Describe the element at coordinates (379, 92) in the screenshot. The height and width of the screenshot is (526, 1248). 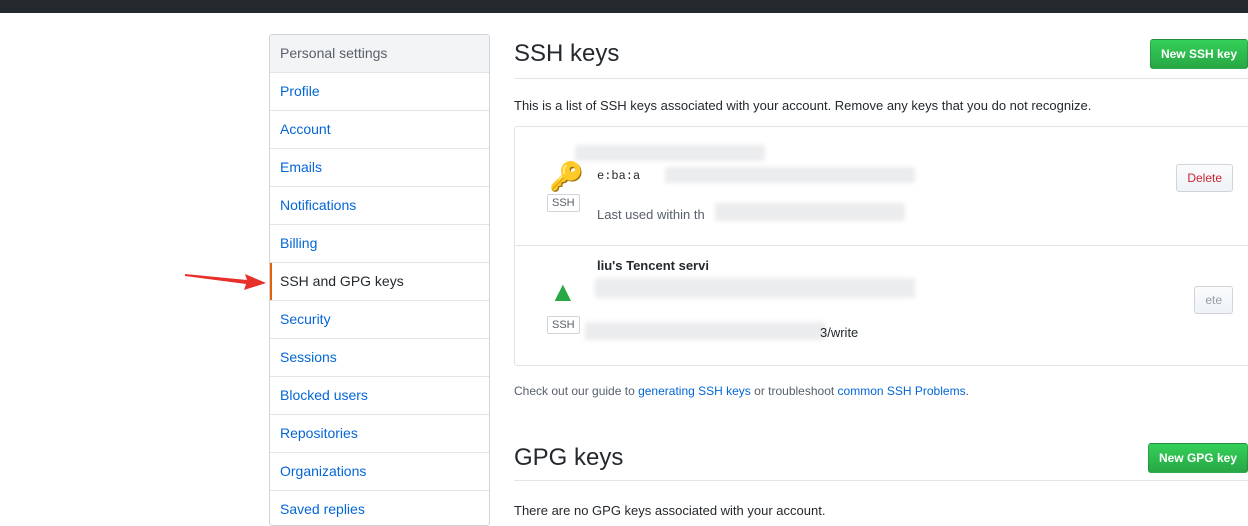
I see `sidebar-item-profile: Profile` at that location.